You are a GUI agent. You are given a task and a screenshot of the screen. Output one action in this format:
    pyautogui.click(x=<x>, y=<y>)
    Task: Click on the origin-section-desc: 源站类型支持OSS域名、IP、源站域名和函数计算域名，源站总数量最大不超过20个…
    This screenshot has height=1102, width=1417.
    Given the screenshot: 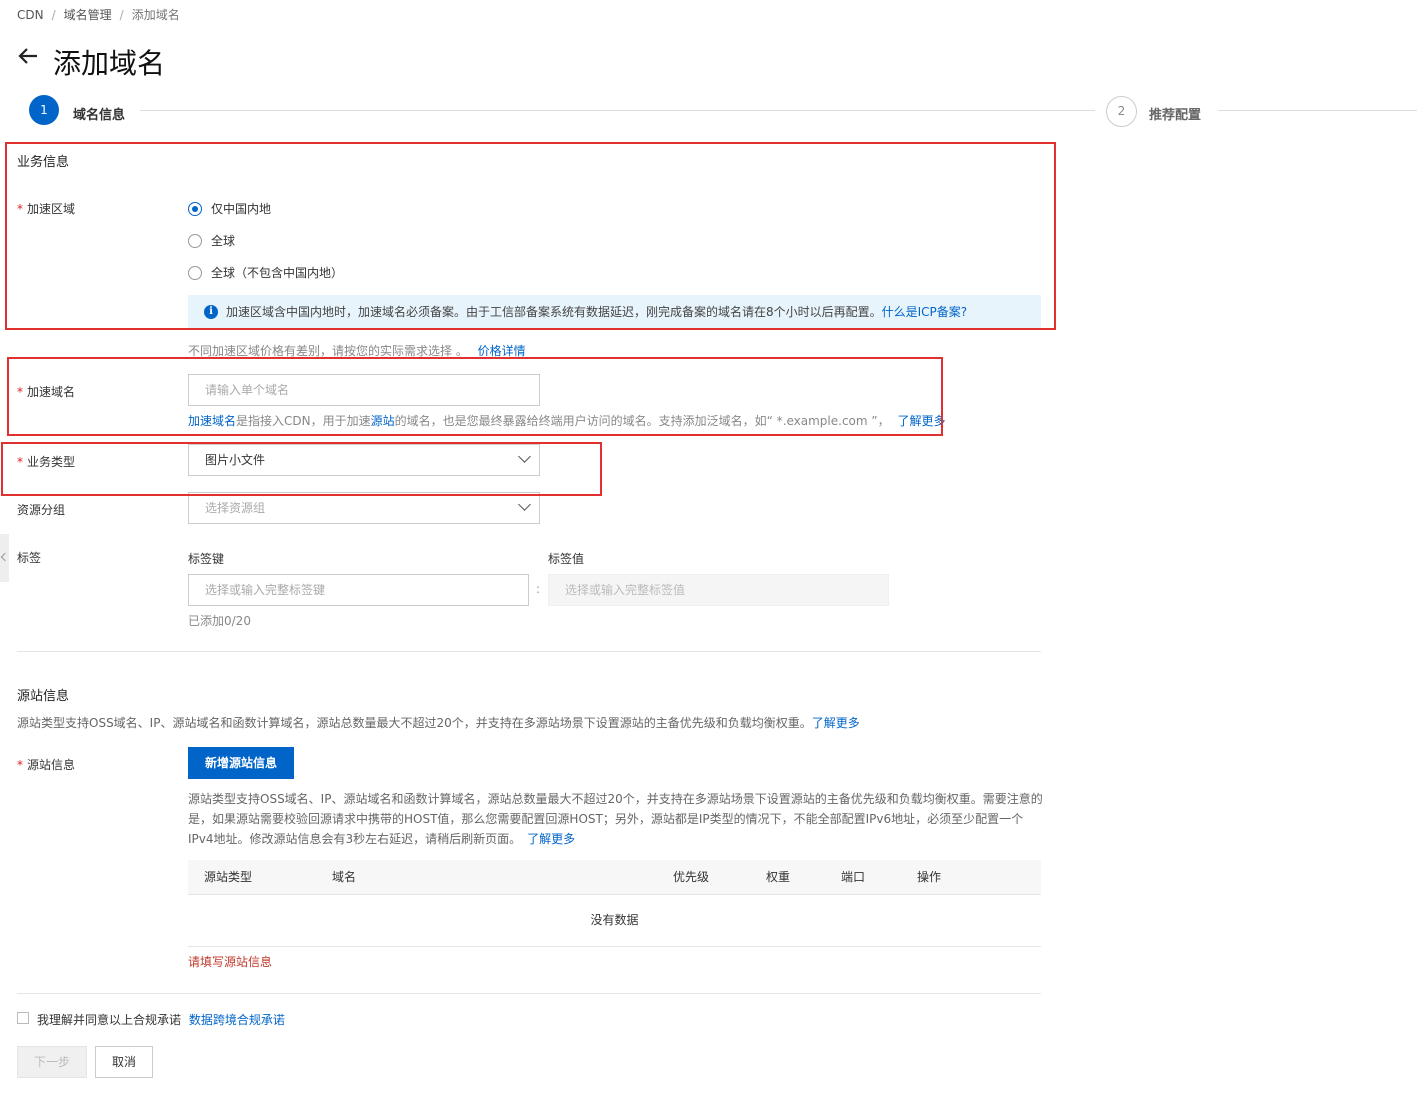 What is the action you would take?
    pyautogui.click(x=438, y=723)
    